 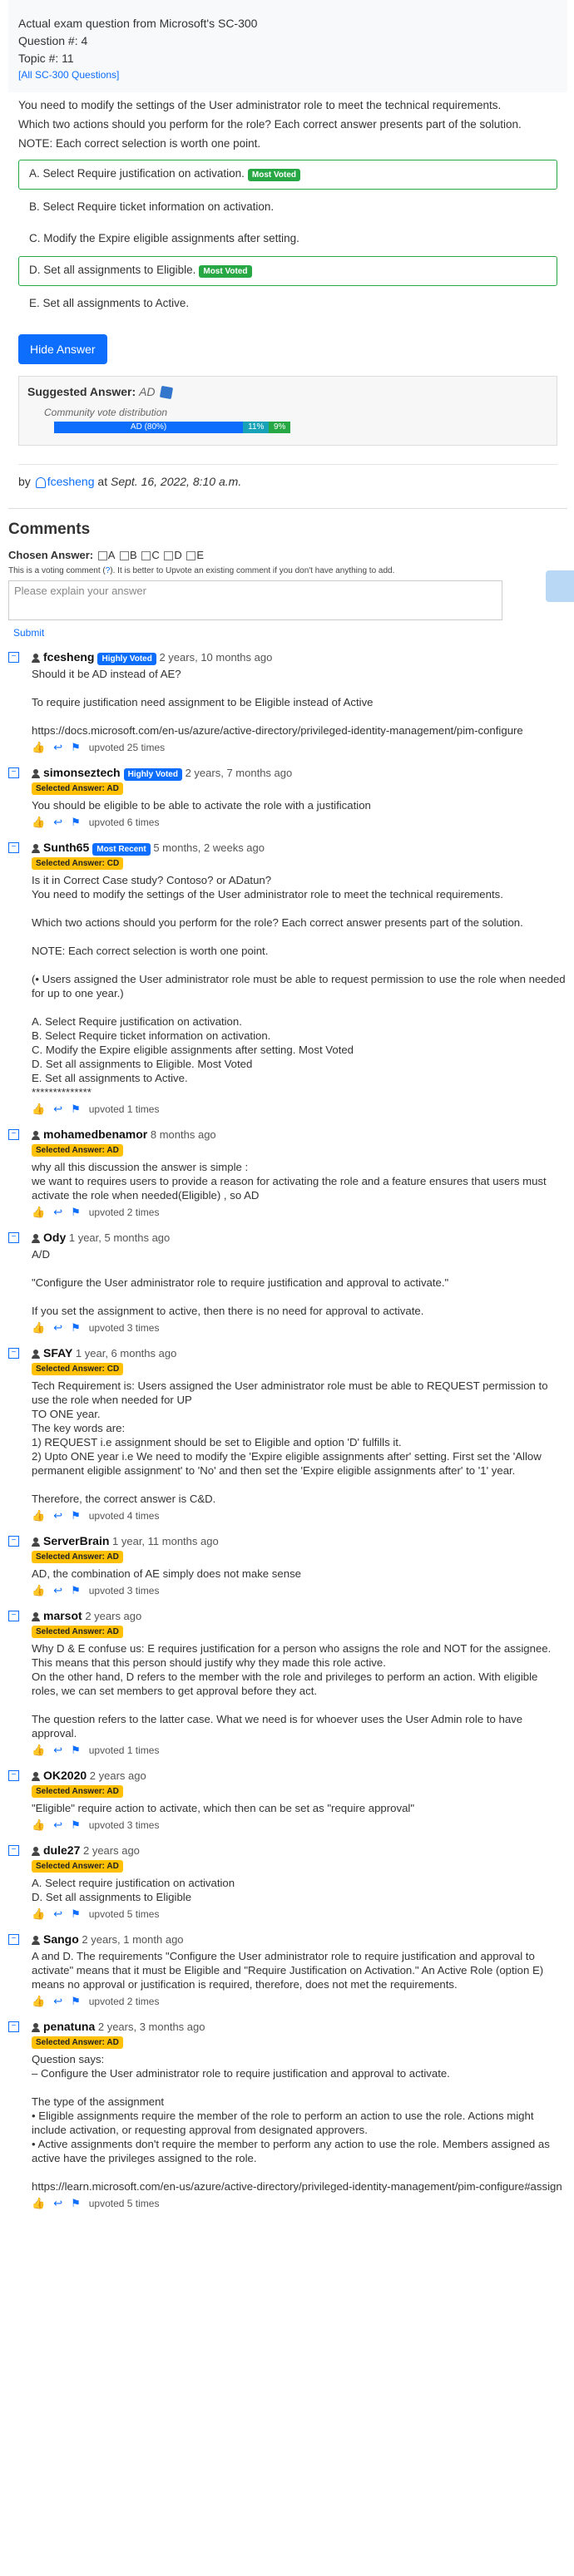 I want to click on option-b: B, so click(x=128, y=555).